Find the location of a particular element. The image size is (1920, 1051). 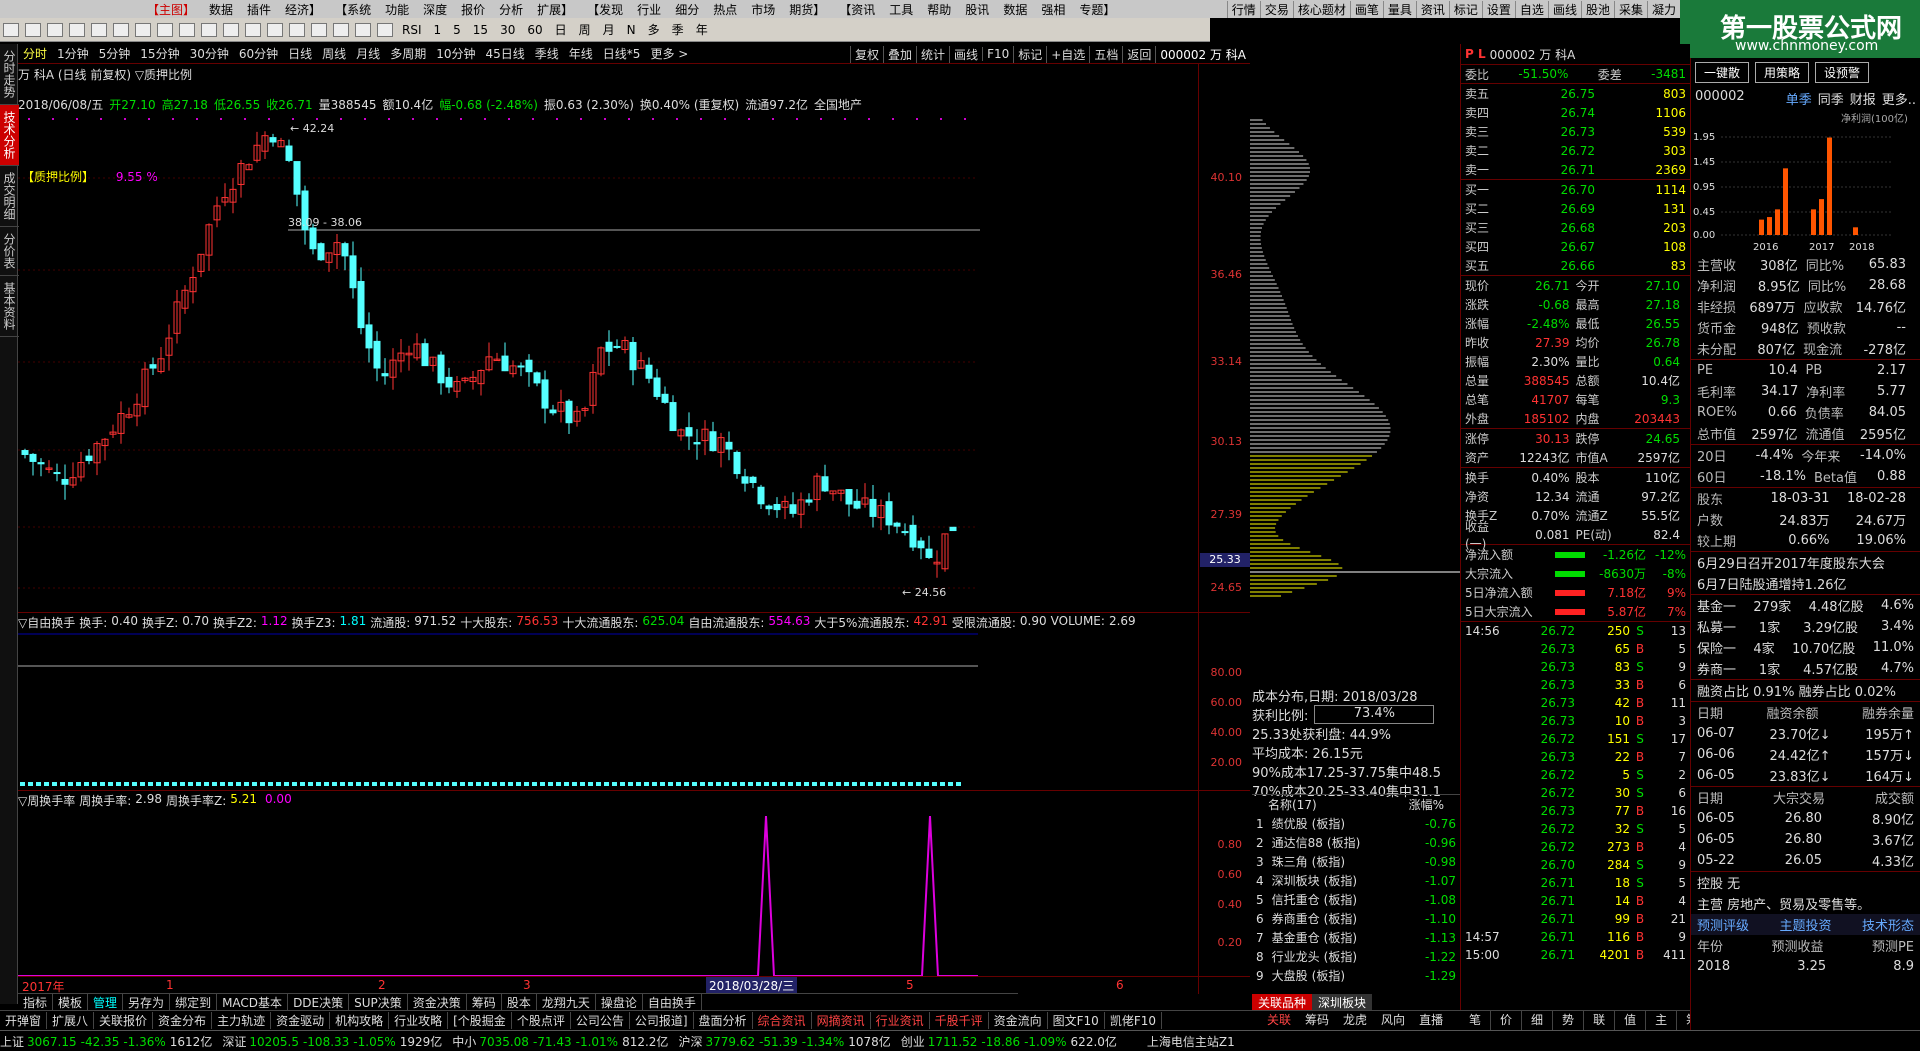

indicator-tab: 资金决策 is located at coordinates (437, 1002).